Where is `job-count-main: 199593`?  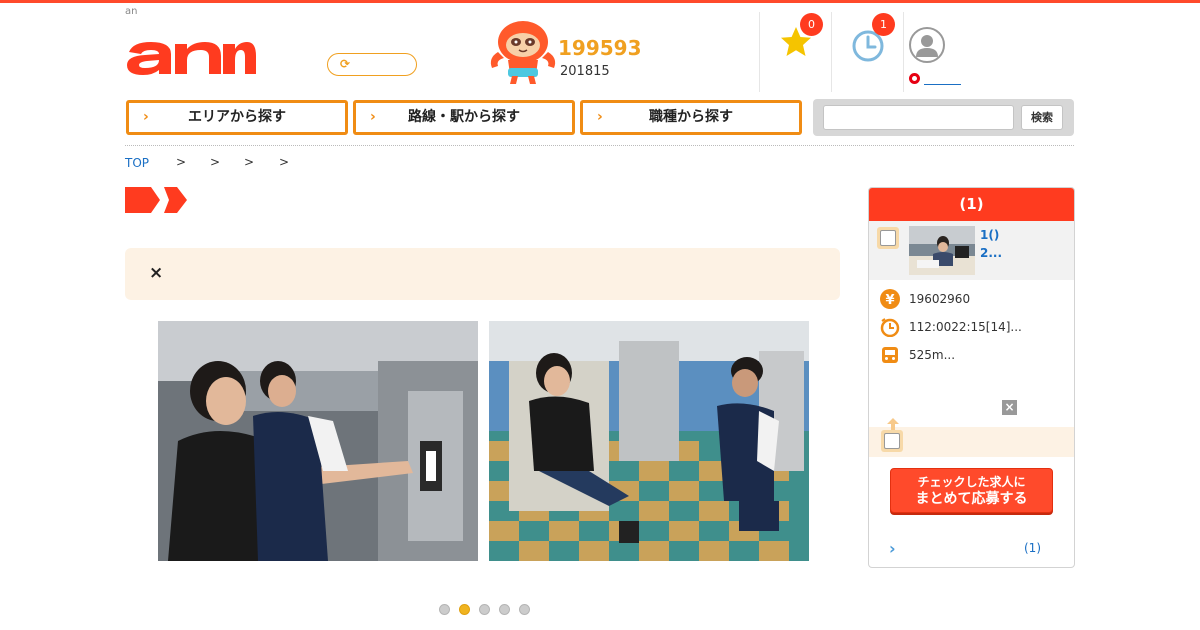
job-count-main: 199593 is located at coordinates (600, 48).